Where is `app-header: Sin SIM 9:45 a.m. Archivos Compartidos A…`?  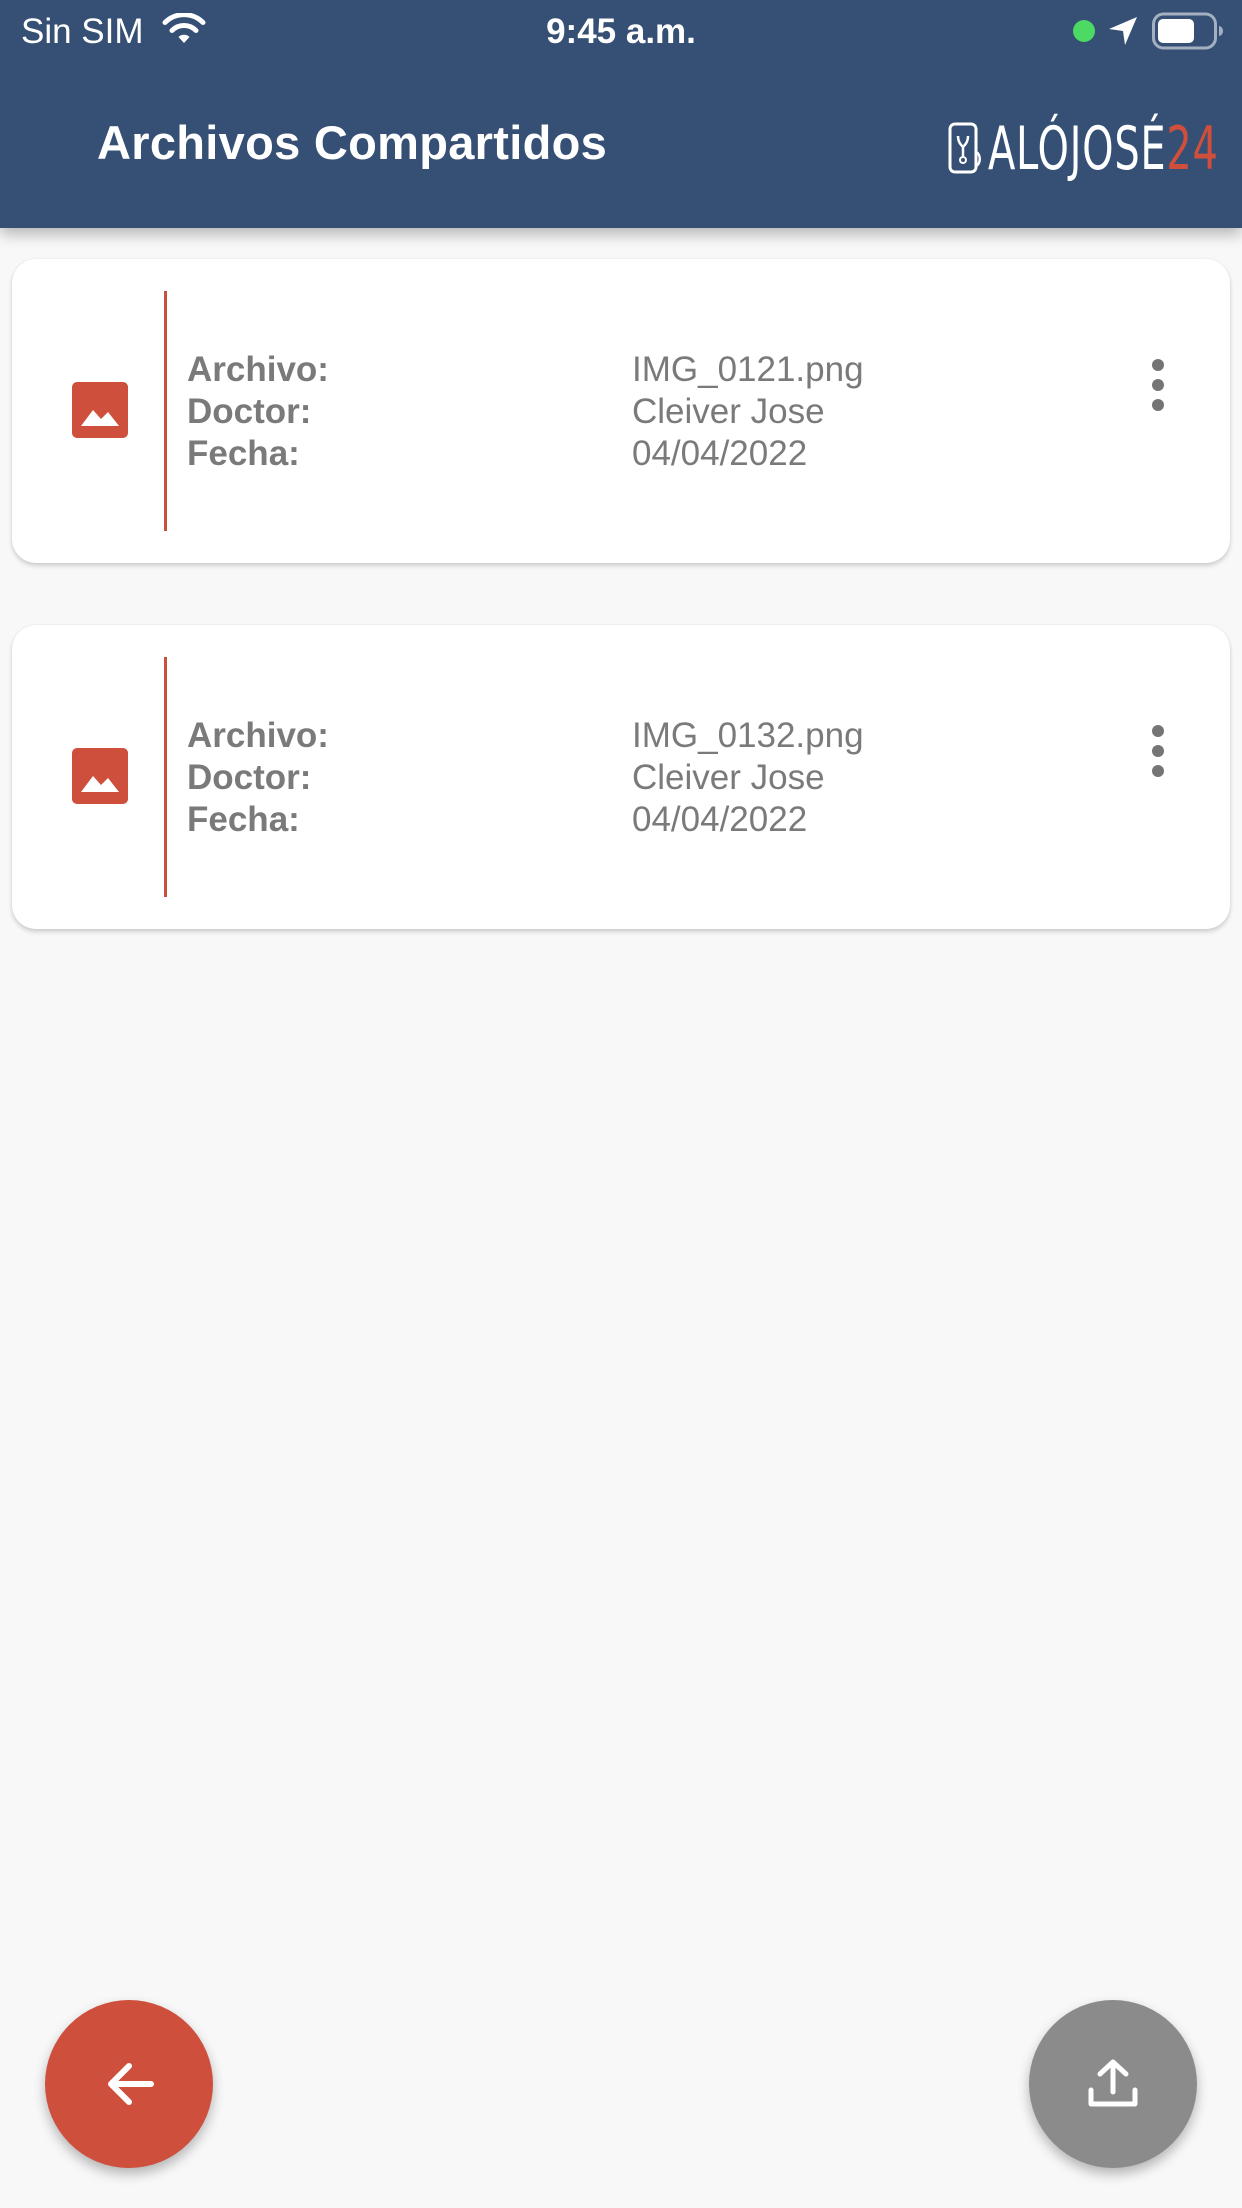
app-header: Sin SIM 9:45 a.m. Archivos Compartidos A… is located at coordinates (621, 114).